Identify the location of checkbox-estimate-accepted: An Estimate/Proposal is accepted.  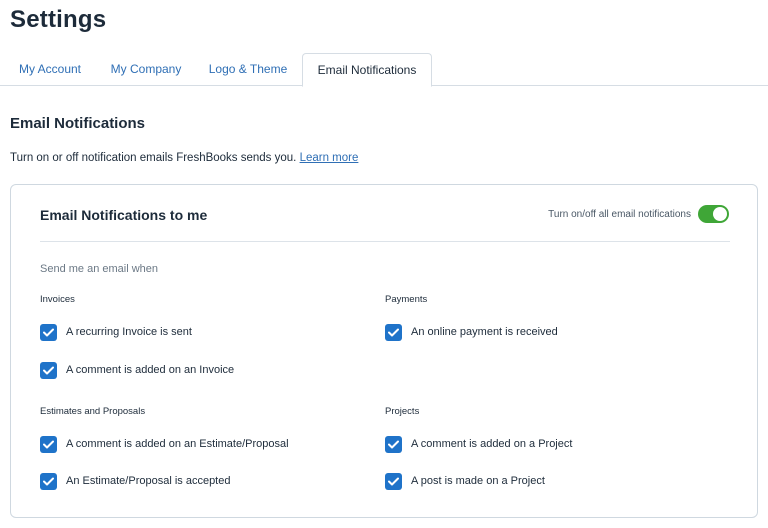
(135, 481).